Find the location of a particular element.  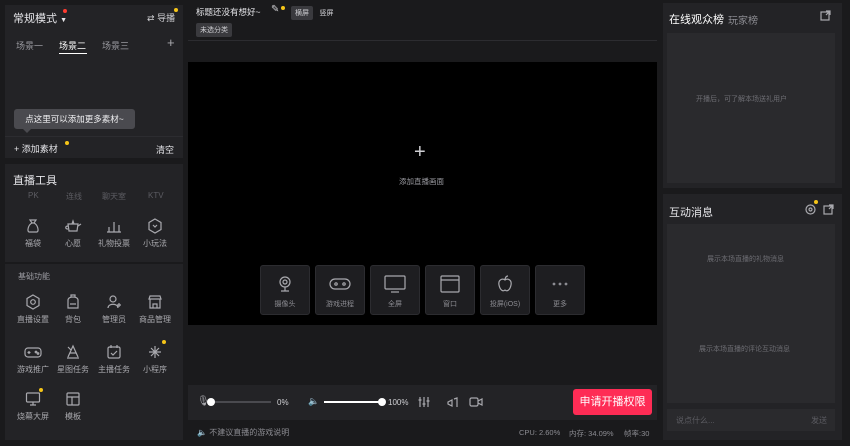

basic-big-screen: 烧幕大屏 is located at coordinates (33, 406).